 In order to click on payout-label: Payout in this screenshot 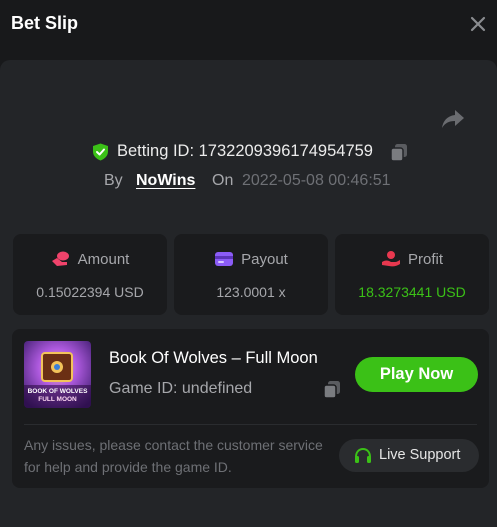, I will do `click(264, 259)`.